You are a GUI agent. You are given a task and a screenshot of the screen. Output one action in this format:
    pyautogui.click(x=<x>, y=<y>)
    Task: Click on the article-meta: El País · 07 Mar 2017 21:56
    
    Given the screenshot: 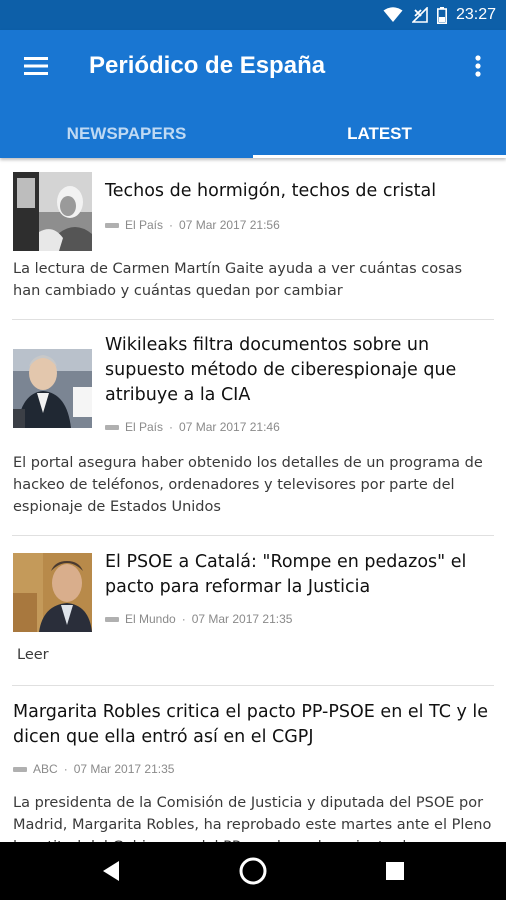 What is the action you would take?
    pyautogui.click(x=192, y=225)
    